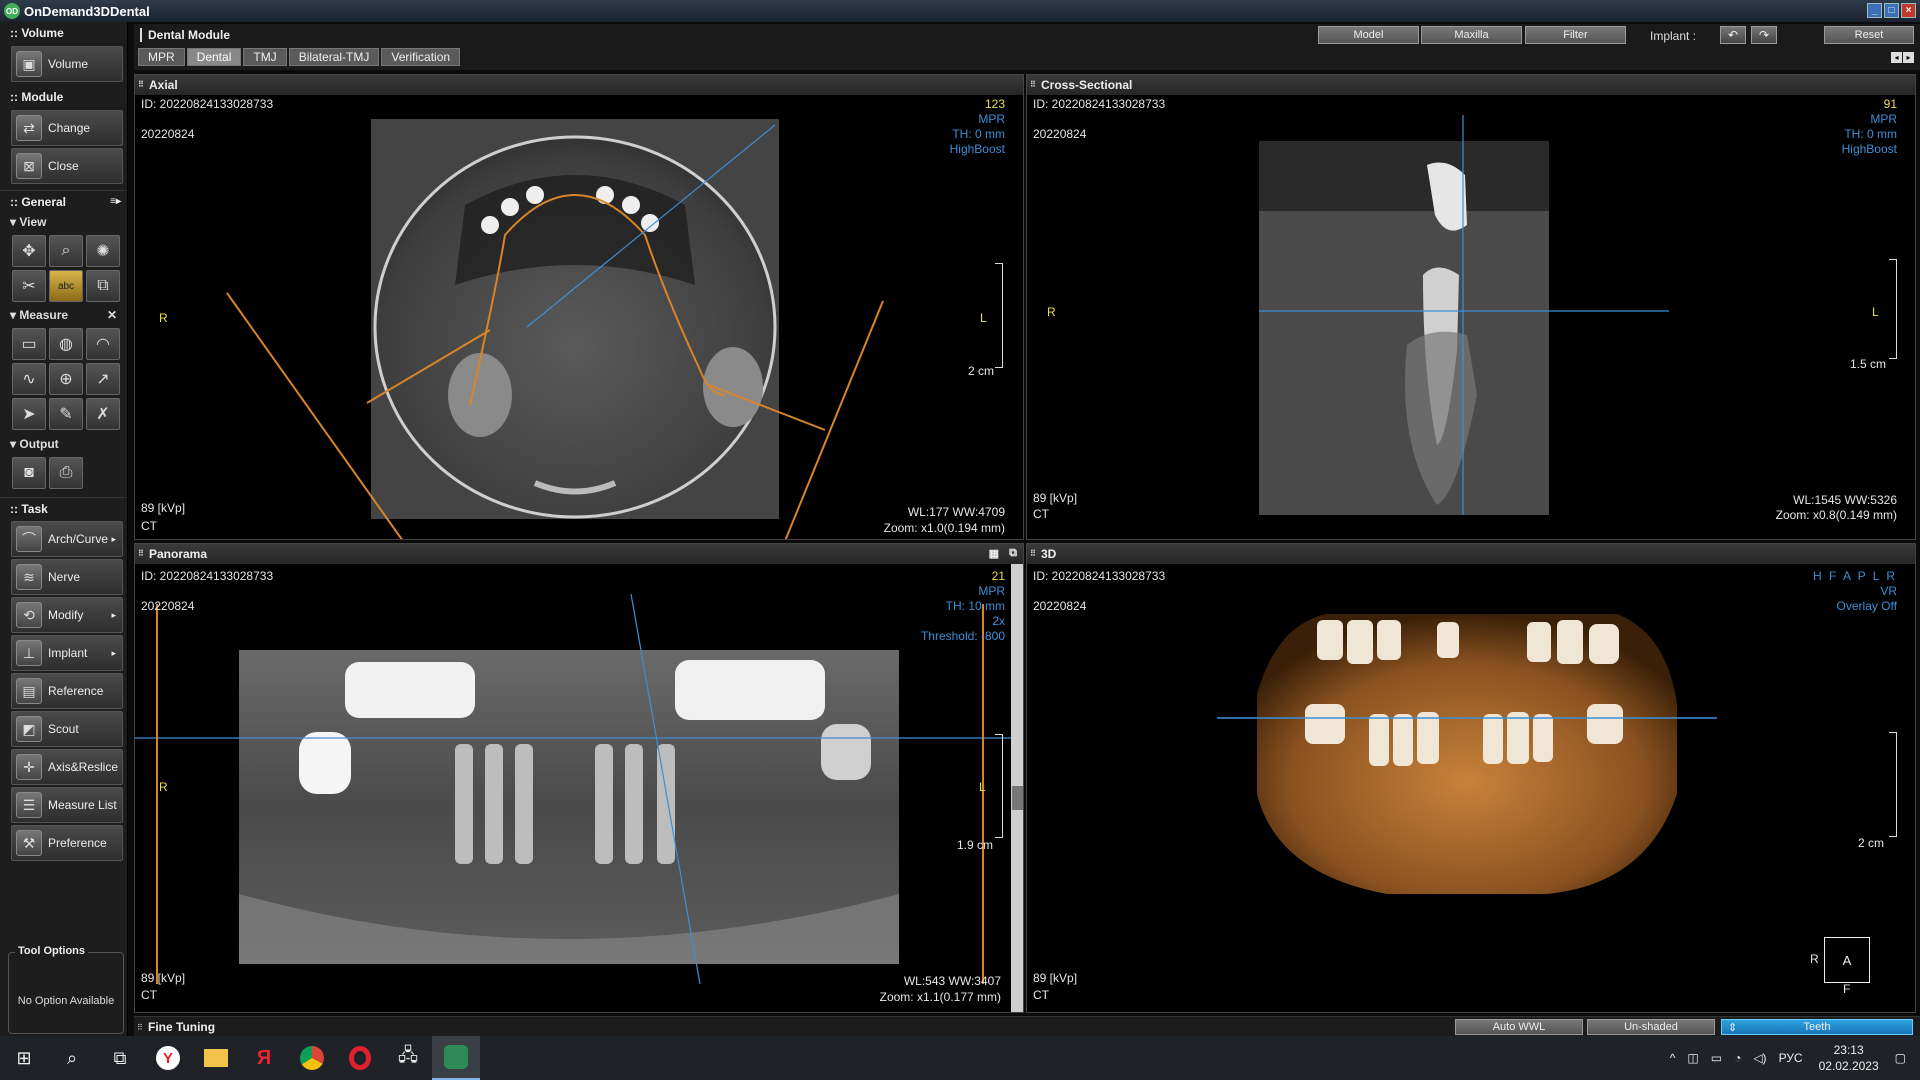  Describe the element at coordinates (29, 286) in the screenshot. I see `rotate-icon: ✂` at that location.